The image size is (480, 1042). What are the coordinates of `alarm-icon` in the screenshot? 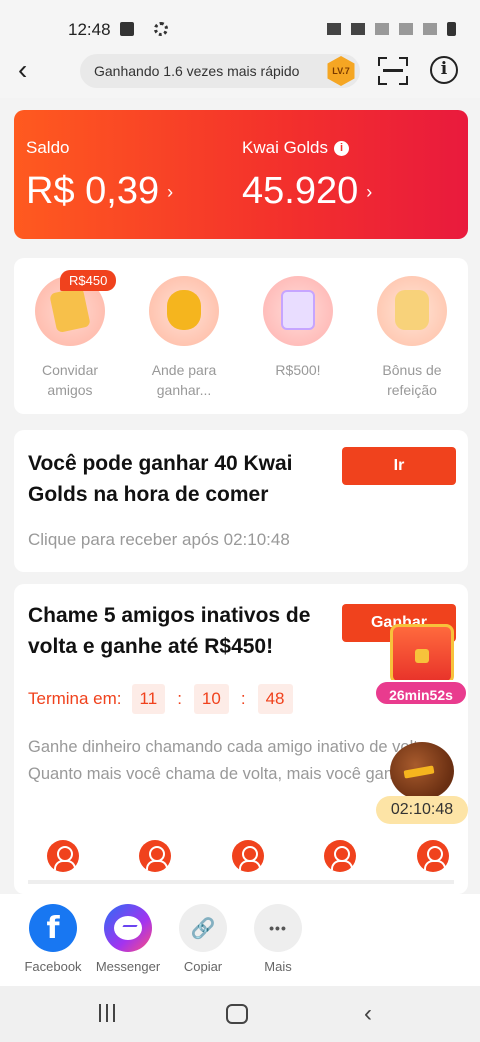 It's located at (334, 29).